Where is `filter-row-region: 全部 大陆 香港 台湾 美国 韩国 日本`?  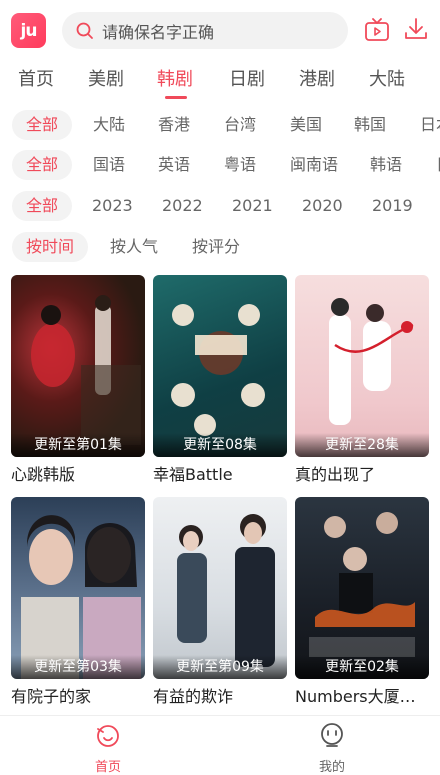
filter-row-region: 全部 大陆 香港 台湾 美国 韩国 日本 is located at coordinates (220, 124).